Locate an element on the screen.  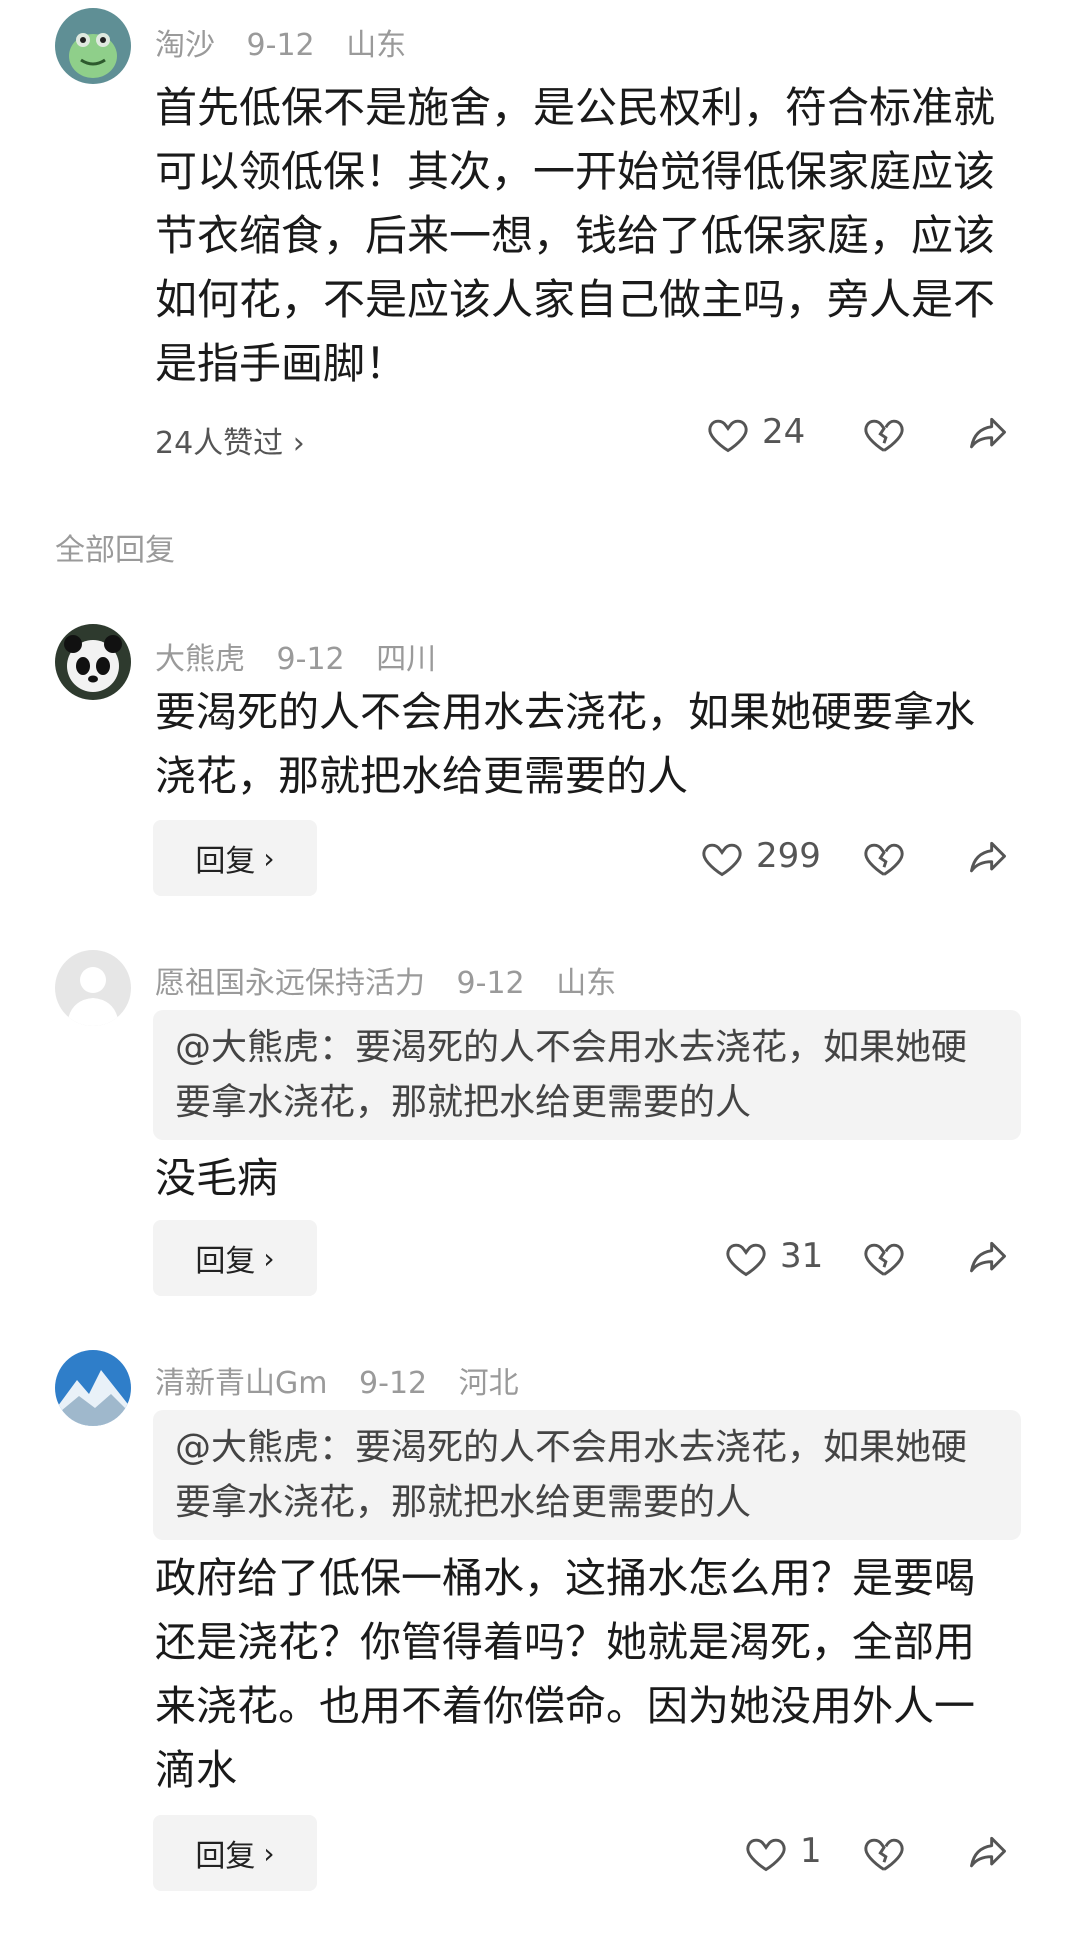
default-avatar-icon is located at coordinates (93, 988).